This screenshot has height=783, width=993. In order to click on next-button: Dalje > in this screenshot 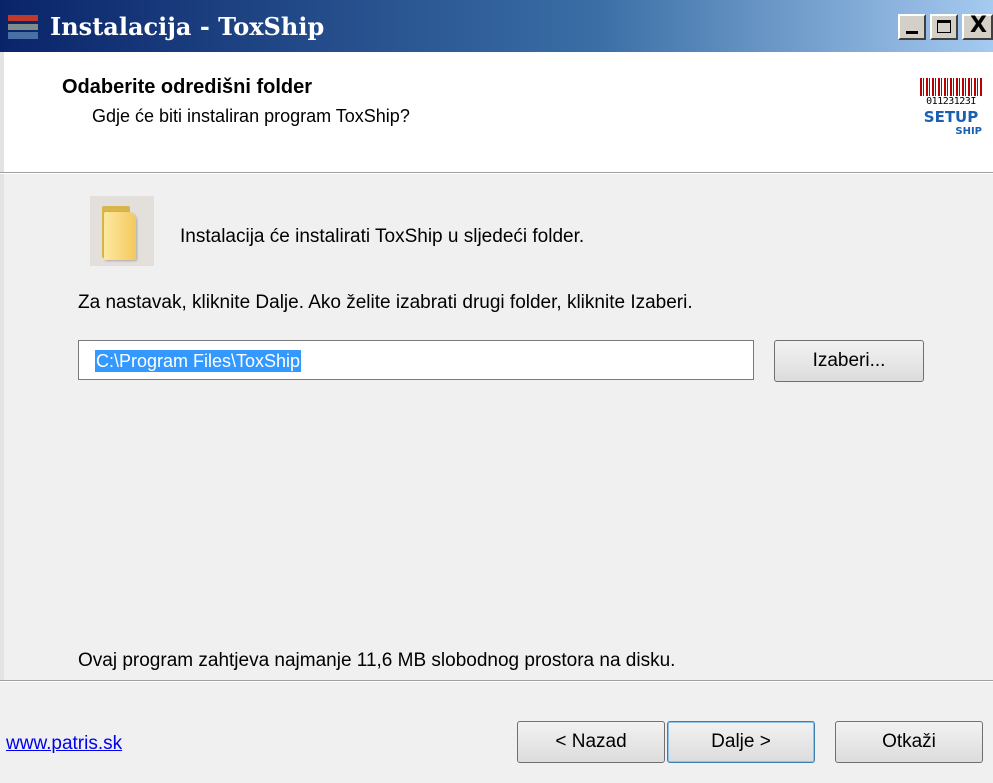, I will do `click(741, 742)`.